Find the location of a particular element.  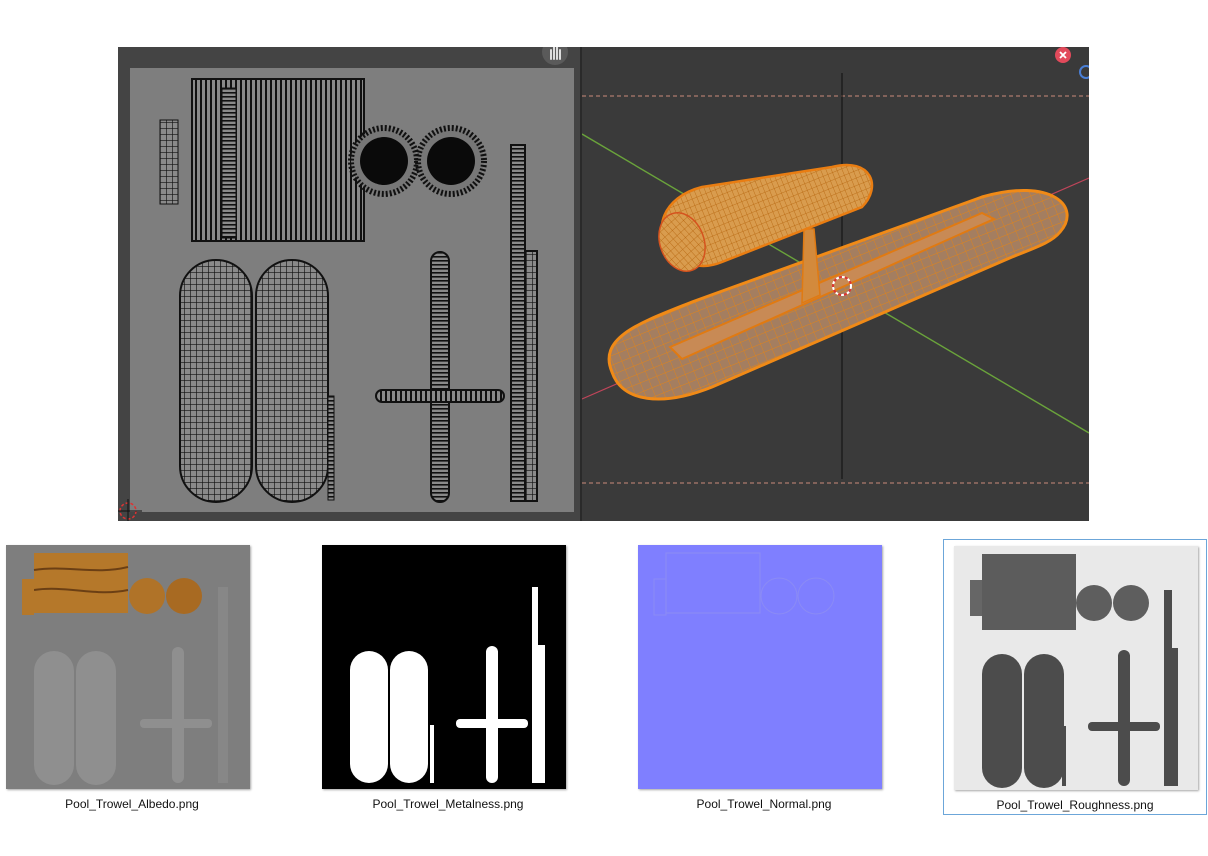

close-icon is located at coordinates (1063, 55).